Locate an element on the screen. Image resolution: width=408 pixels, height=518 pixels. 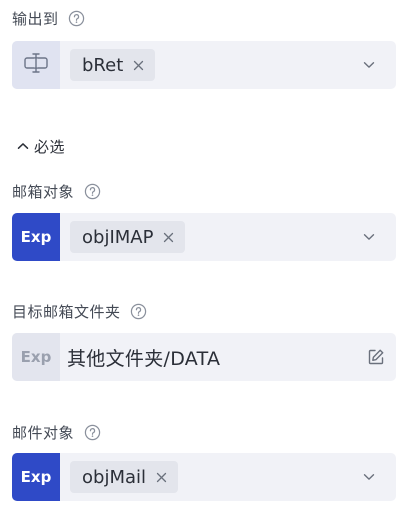
mail-object-field: Exp objMail is located at coordinates (204, 477).